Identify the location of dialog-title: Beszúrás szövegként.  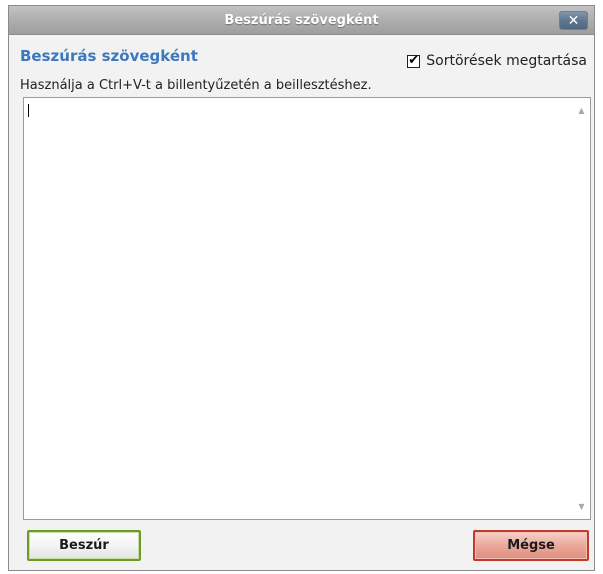
(301, 20).